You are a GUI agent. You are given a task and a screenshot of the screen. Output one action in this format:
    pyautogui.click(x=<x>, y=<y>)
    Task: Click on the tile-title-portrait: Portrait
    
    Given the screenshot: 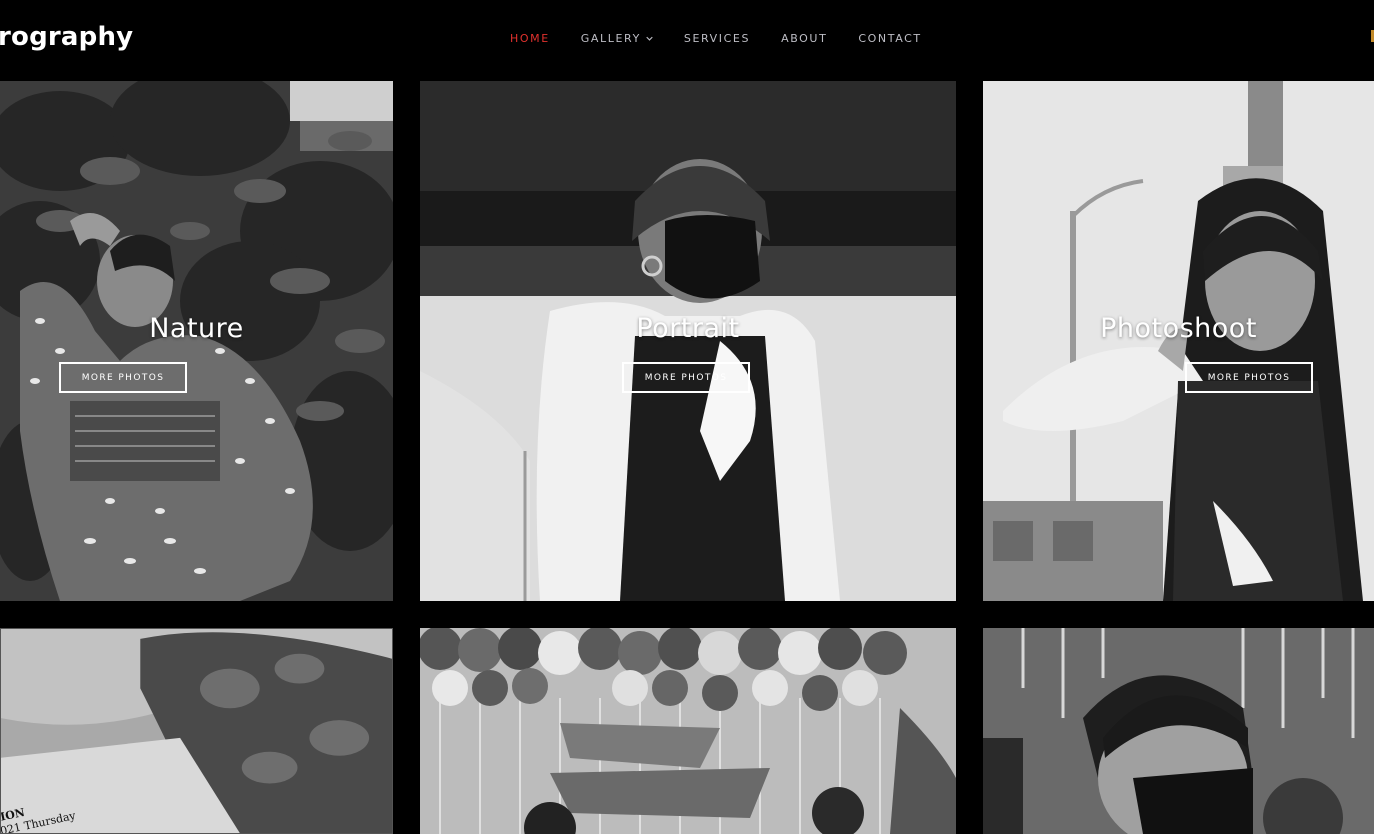 What is the action you would take?
    pyautogui.click(x=688, y=328)
    